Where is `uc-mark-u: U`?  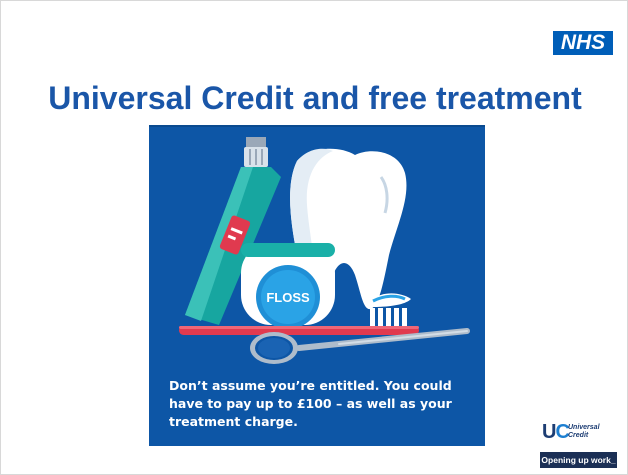
uc-mark-u: U is located at coordinates (549, 432).